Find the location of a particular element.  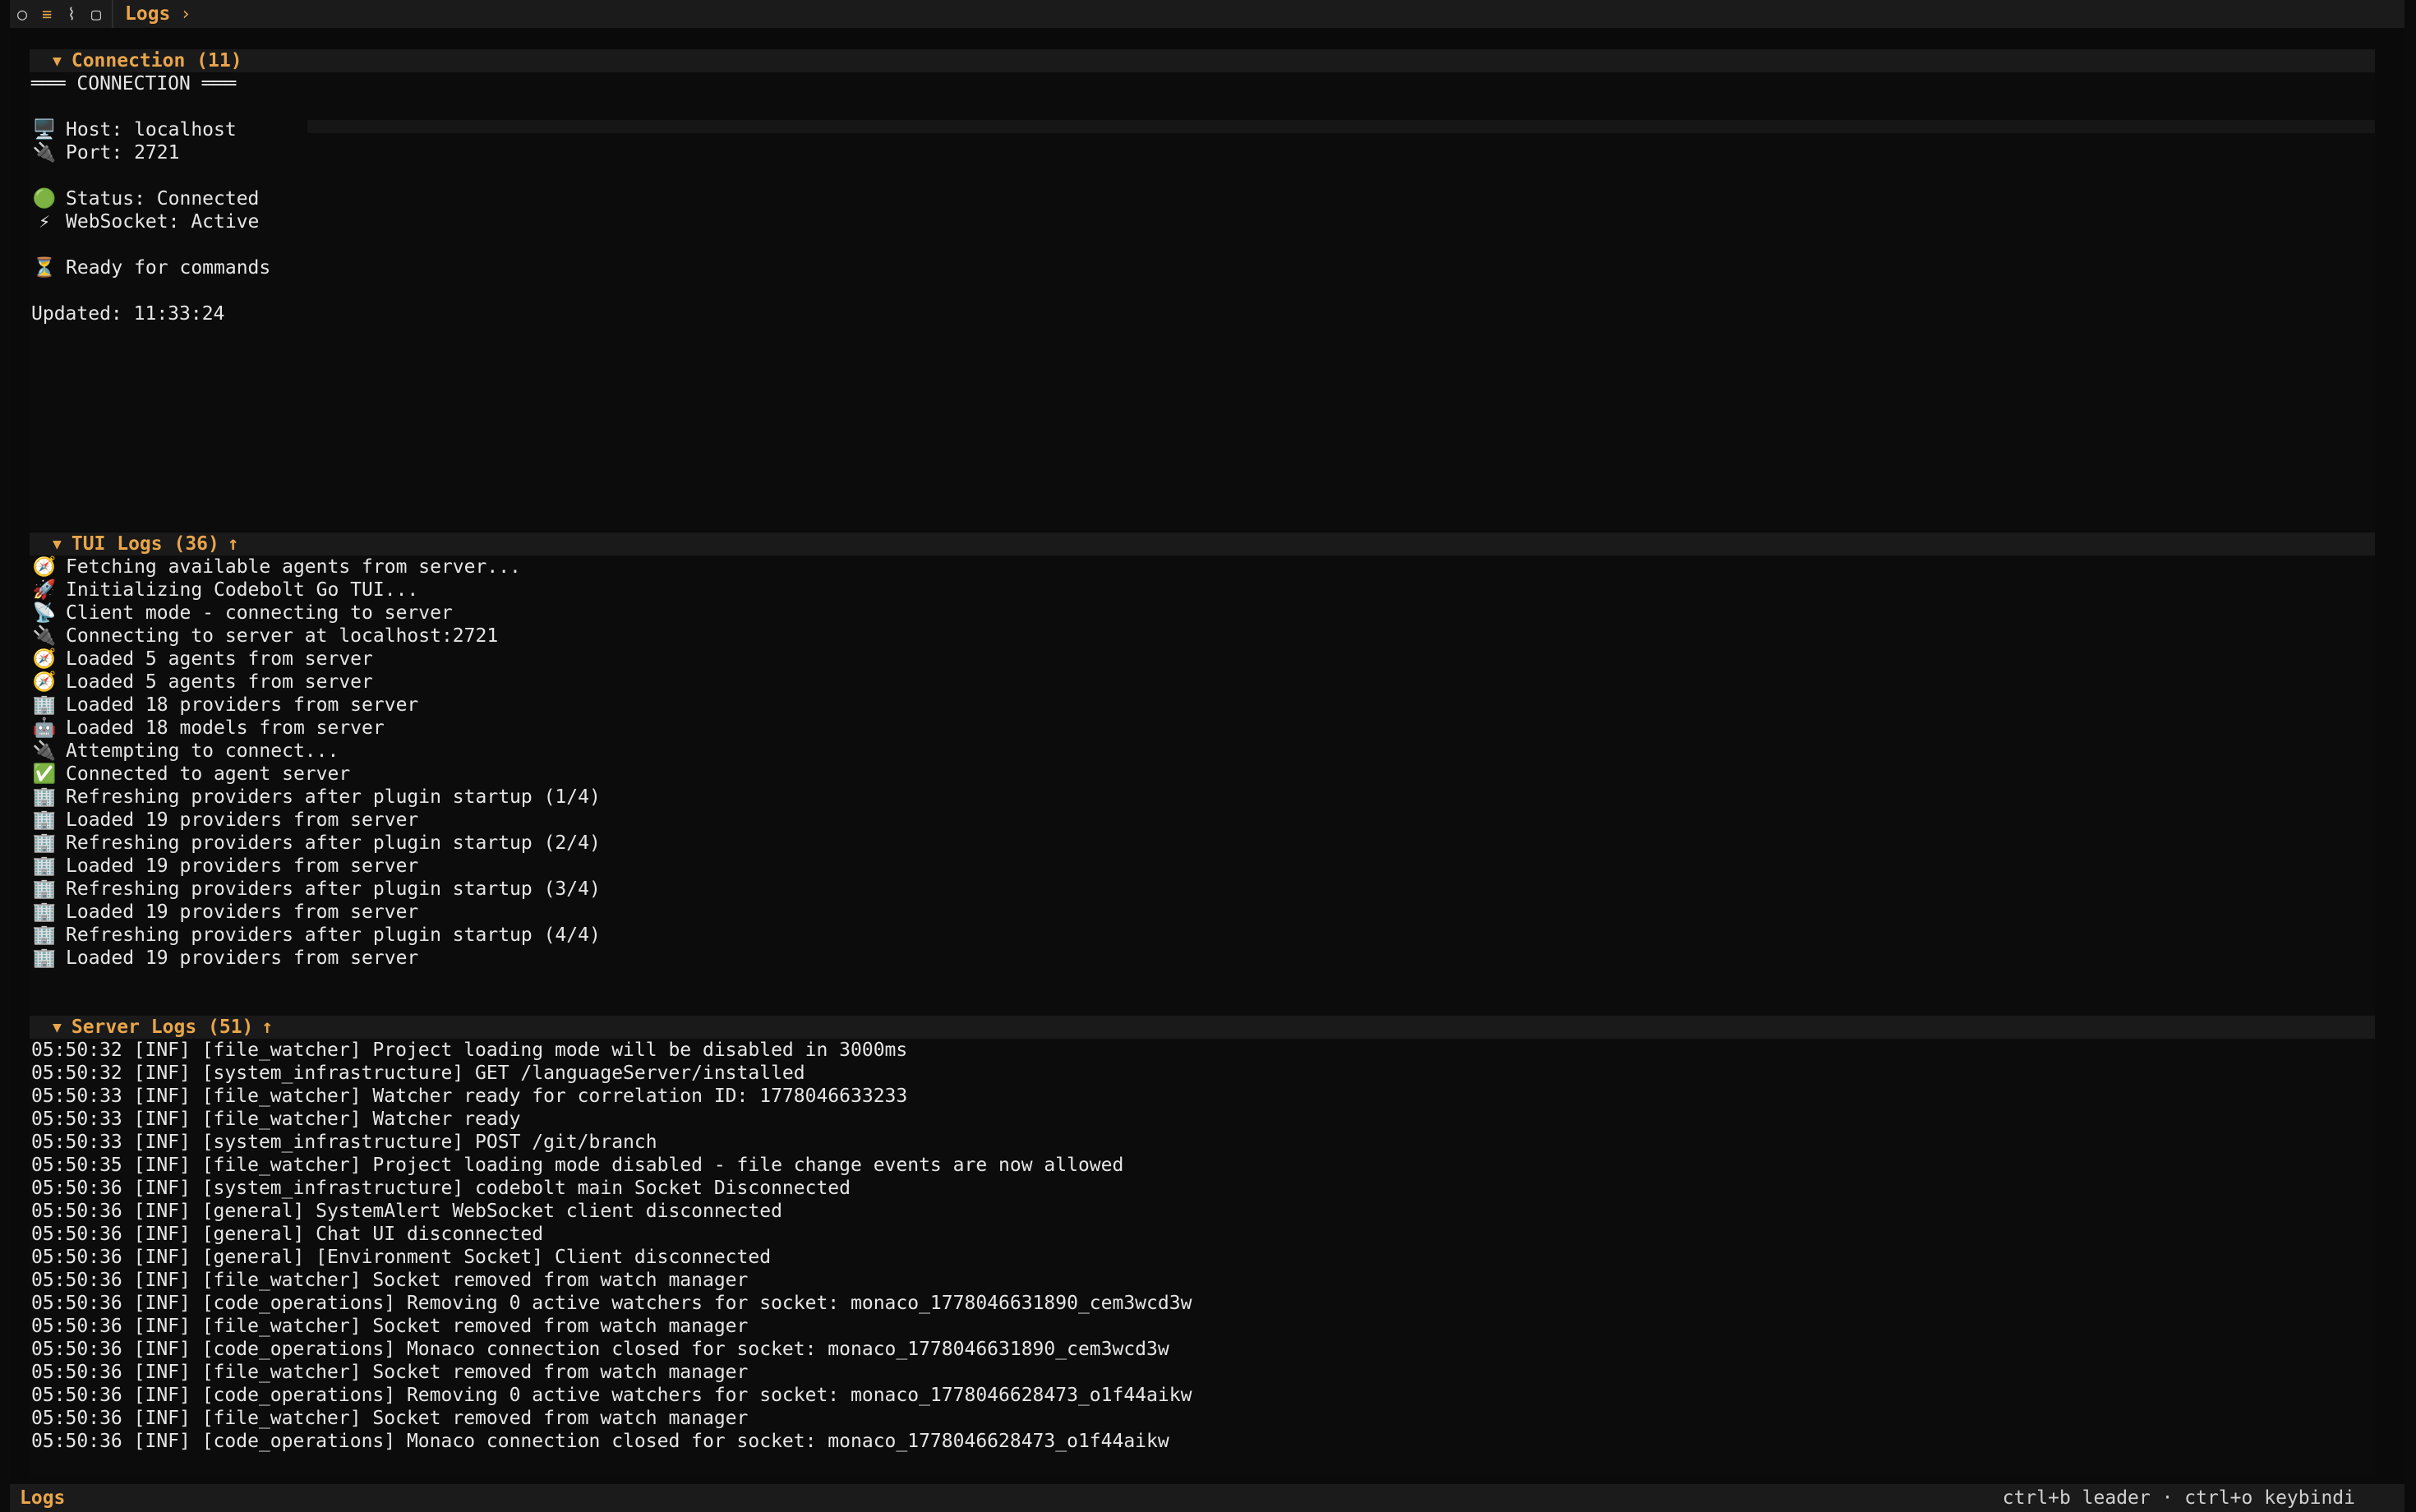

tui-logs-section-header: ▼ TUI Logs (36) ↑ is located at coordinates (1202, 544).